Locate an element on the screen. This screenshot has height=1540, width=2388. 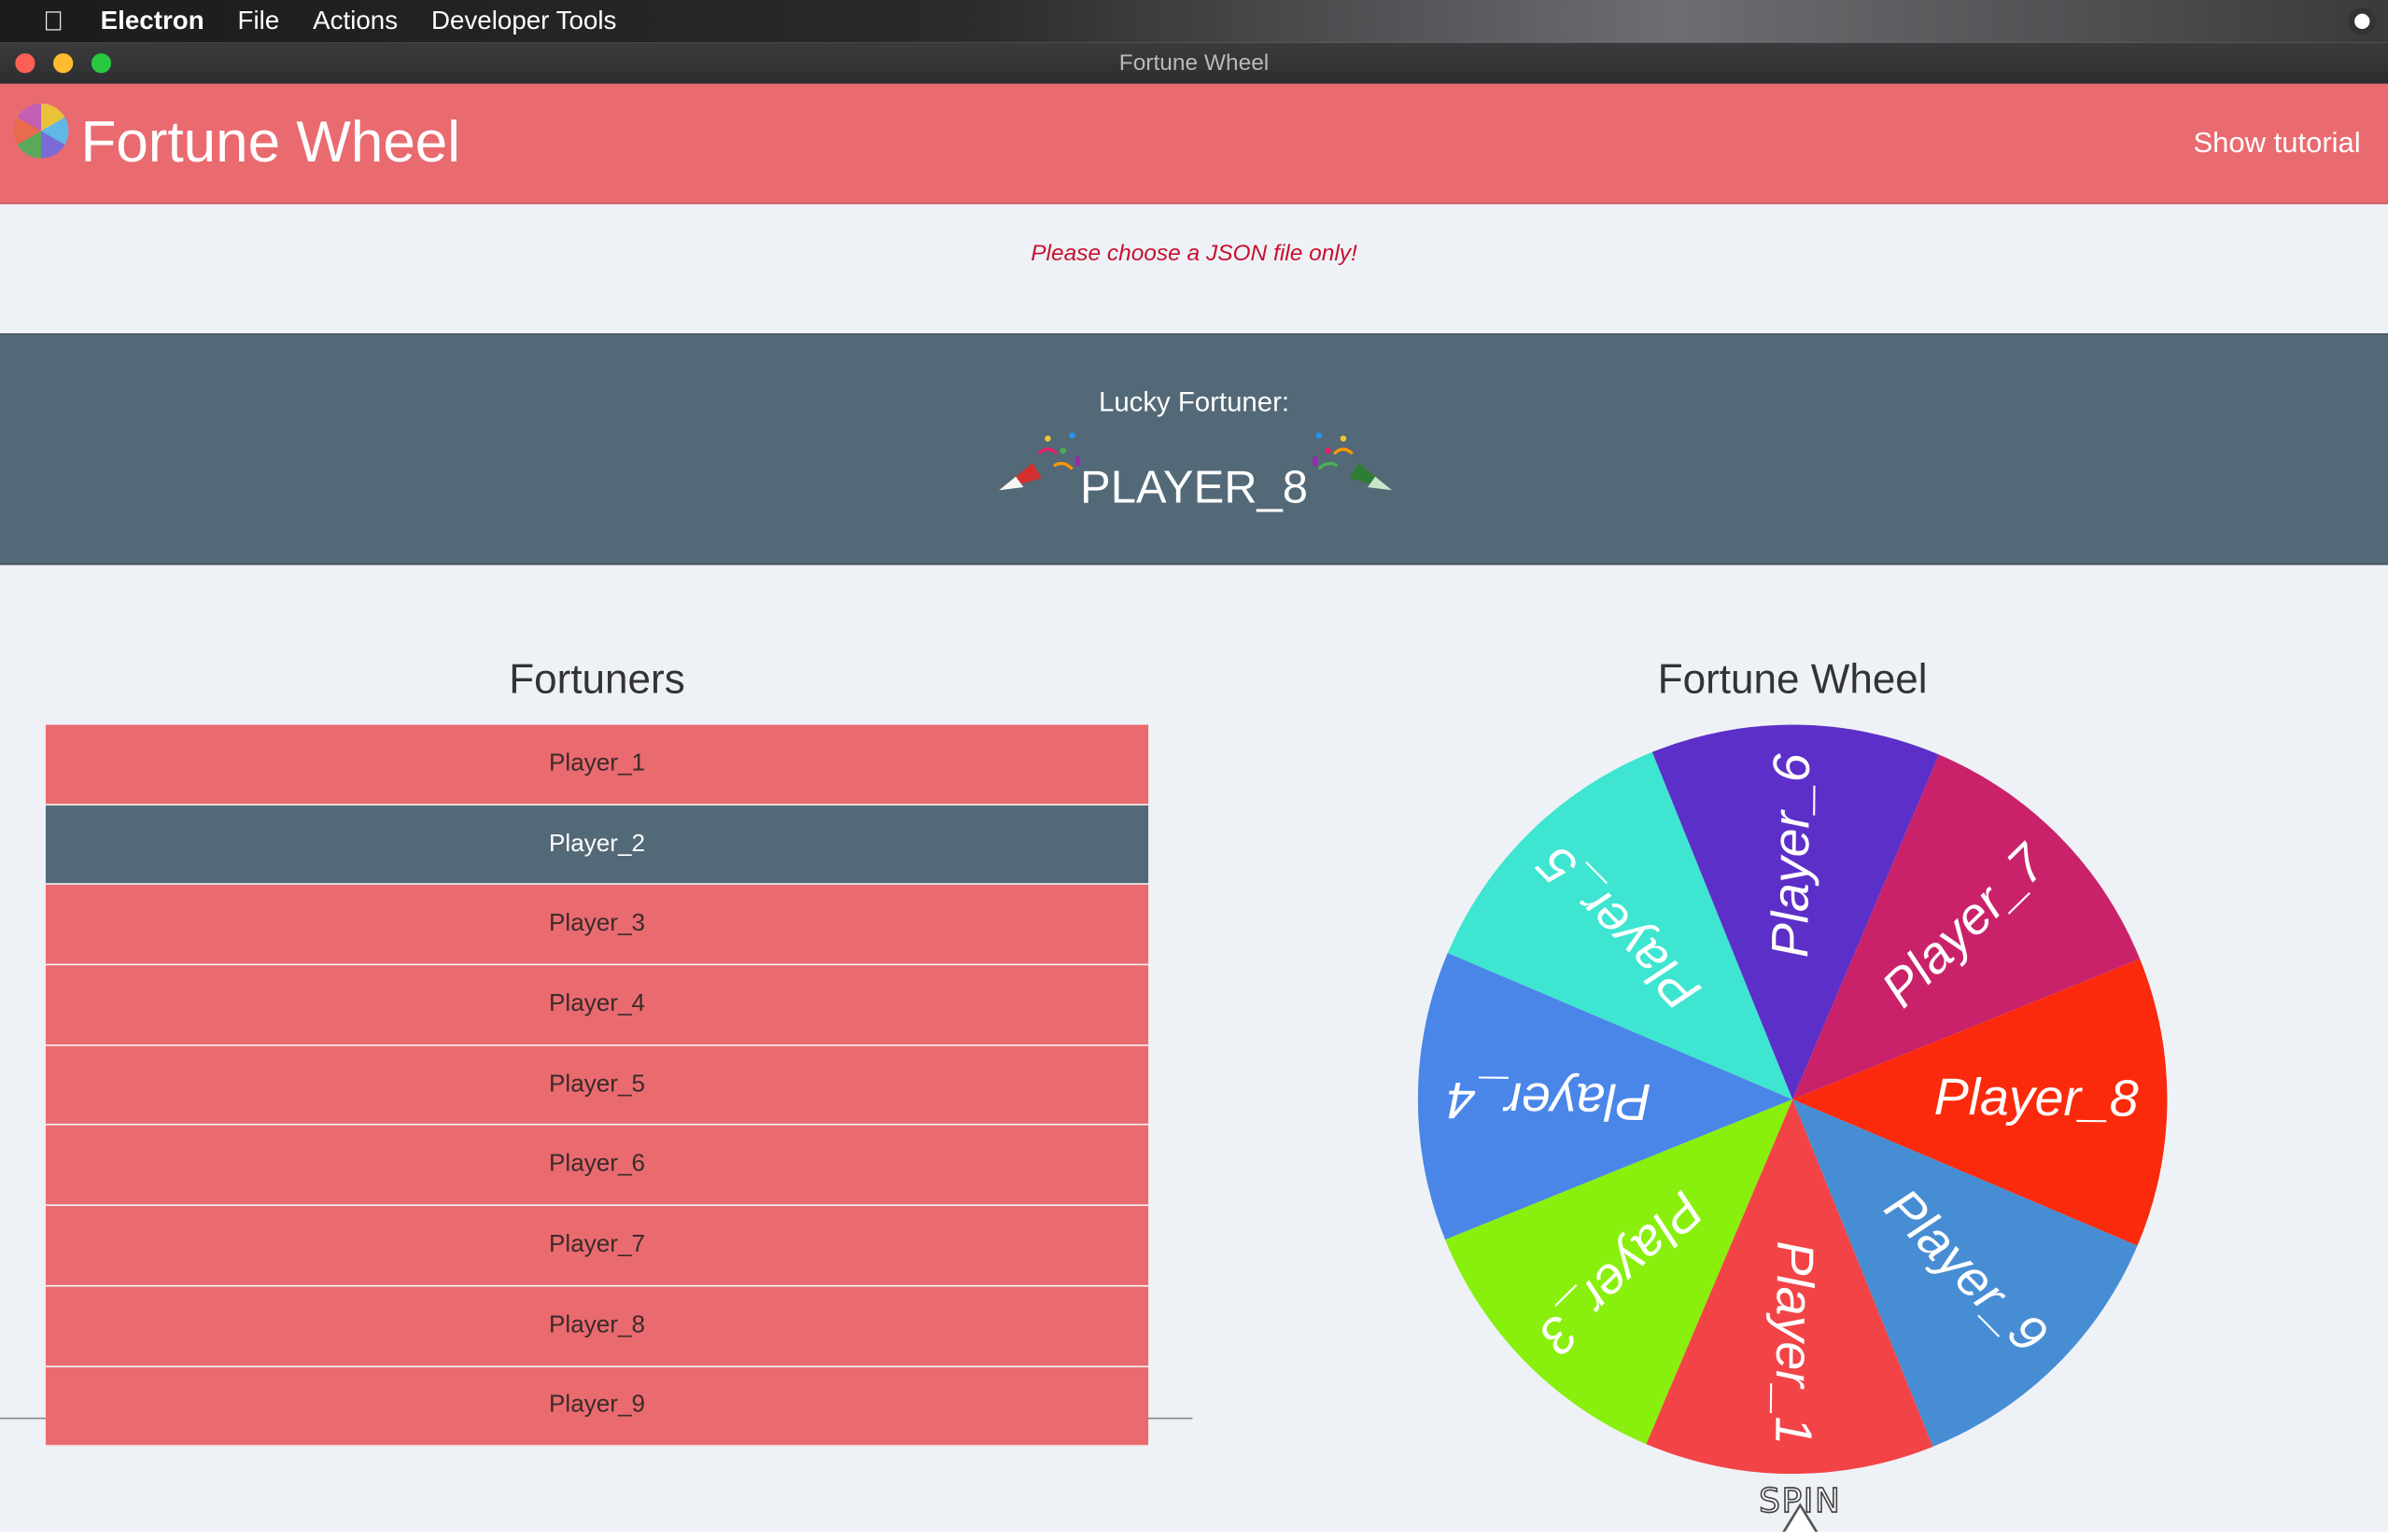
party-popper-icon is located at coordinates (1353, 461).